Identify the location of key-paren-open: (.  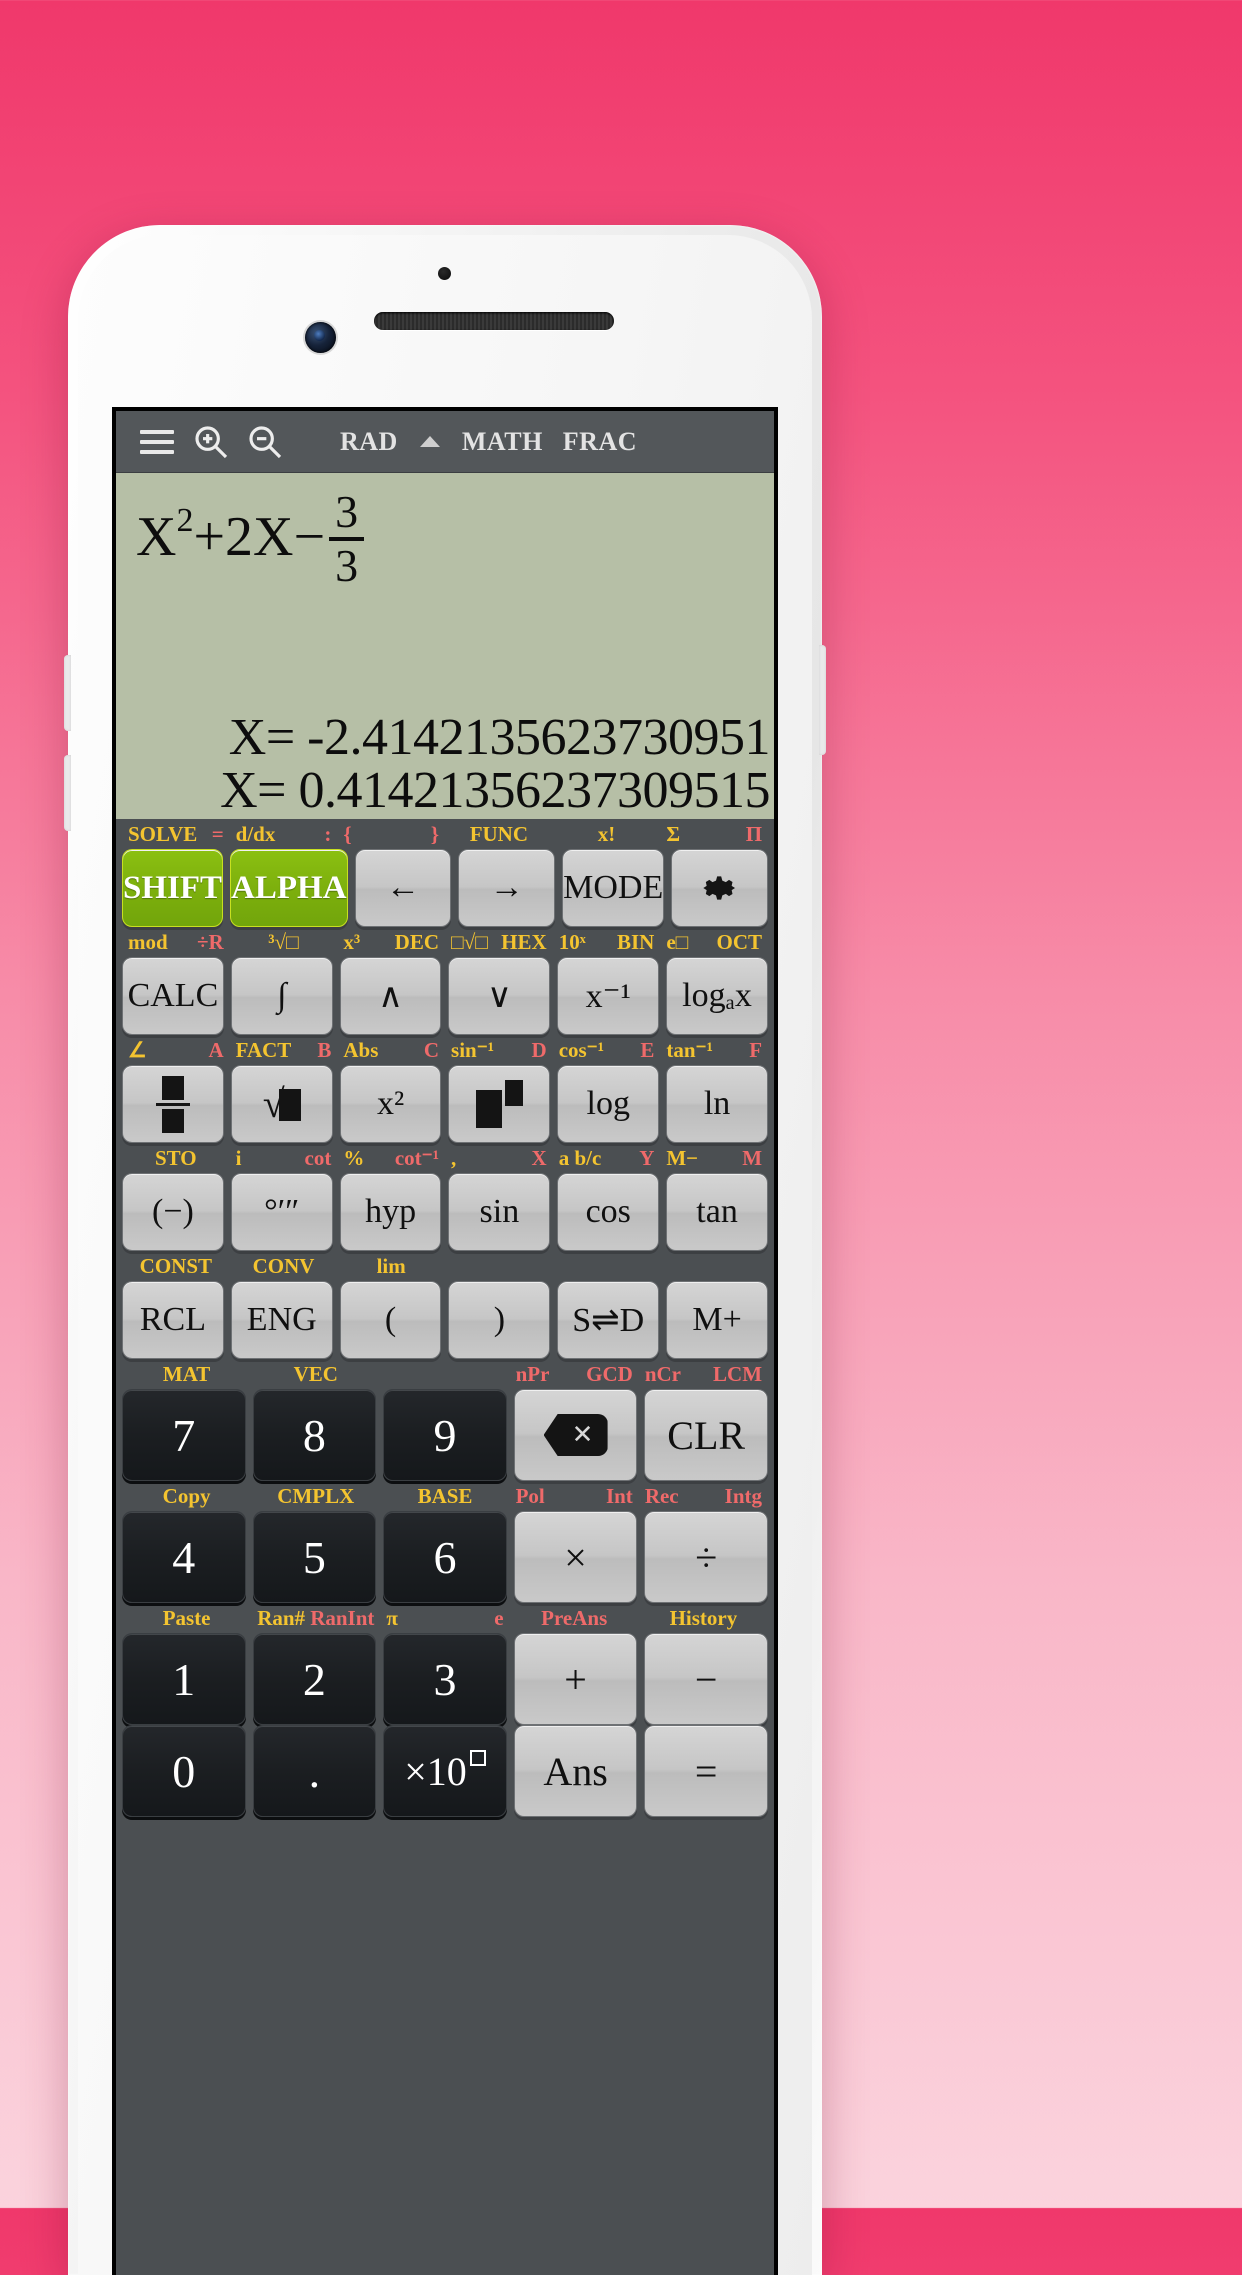
(390, 1320).